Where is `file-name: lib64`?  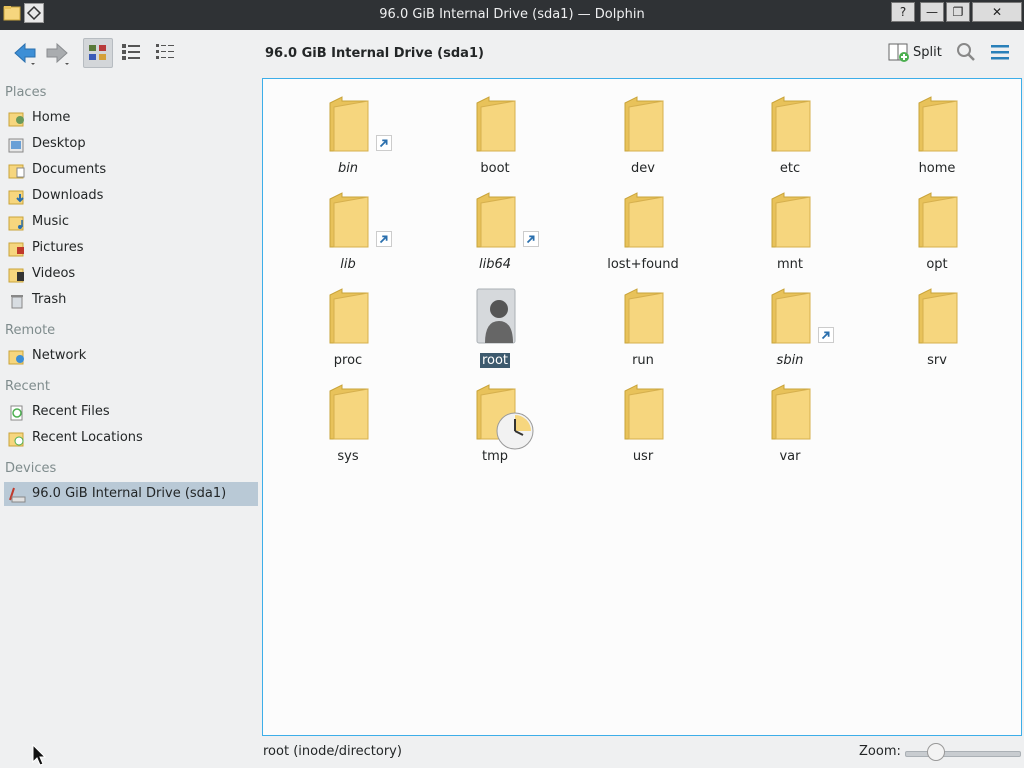
file-name: lib64 is located at coordinates (495, 264).